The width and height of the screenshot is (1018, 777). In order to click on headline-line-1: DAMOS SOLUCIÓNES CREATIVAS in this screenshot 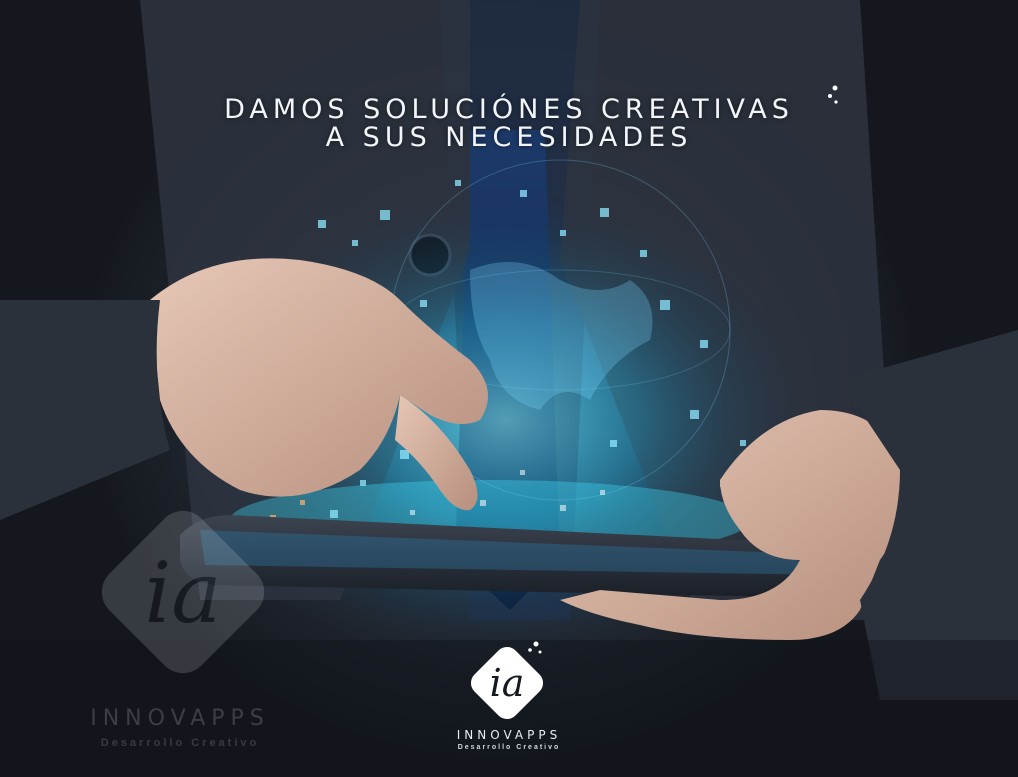, I will do `click(509, 109)`.